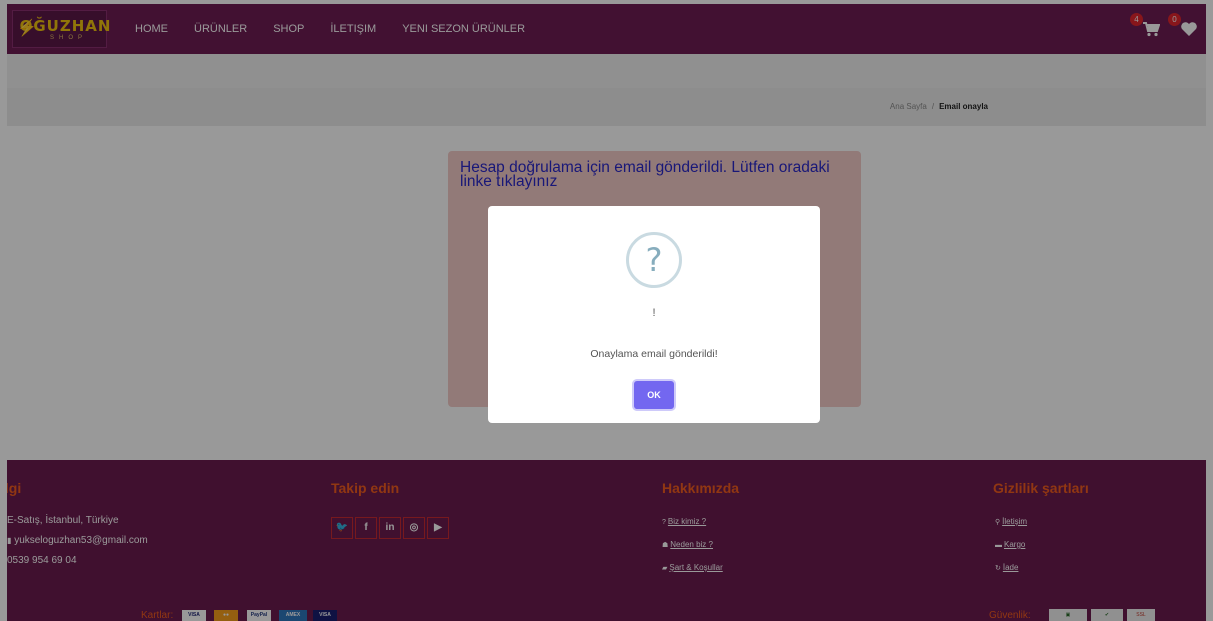 The width and height of the screenshot is (1213, 621). I want to click on question-icon: ?, so click(654, 260).